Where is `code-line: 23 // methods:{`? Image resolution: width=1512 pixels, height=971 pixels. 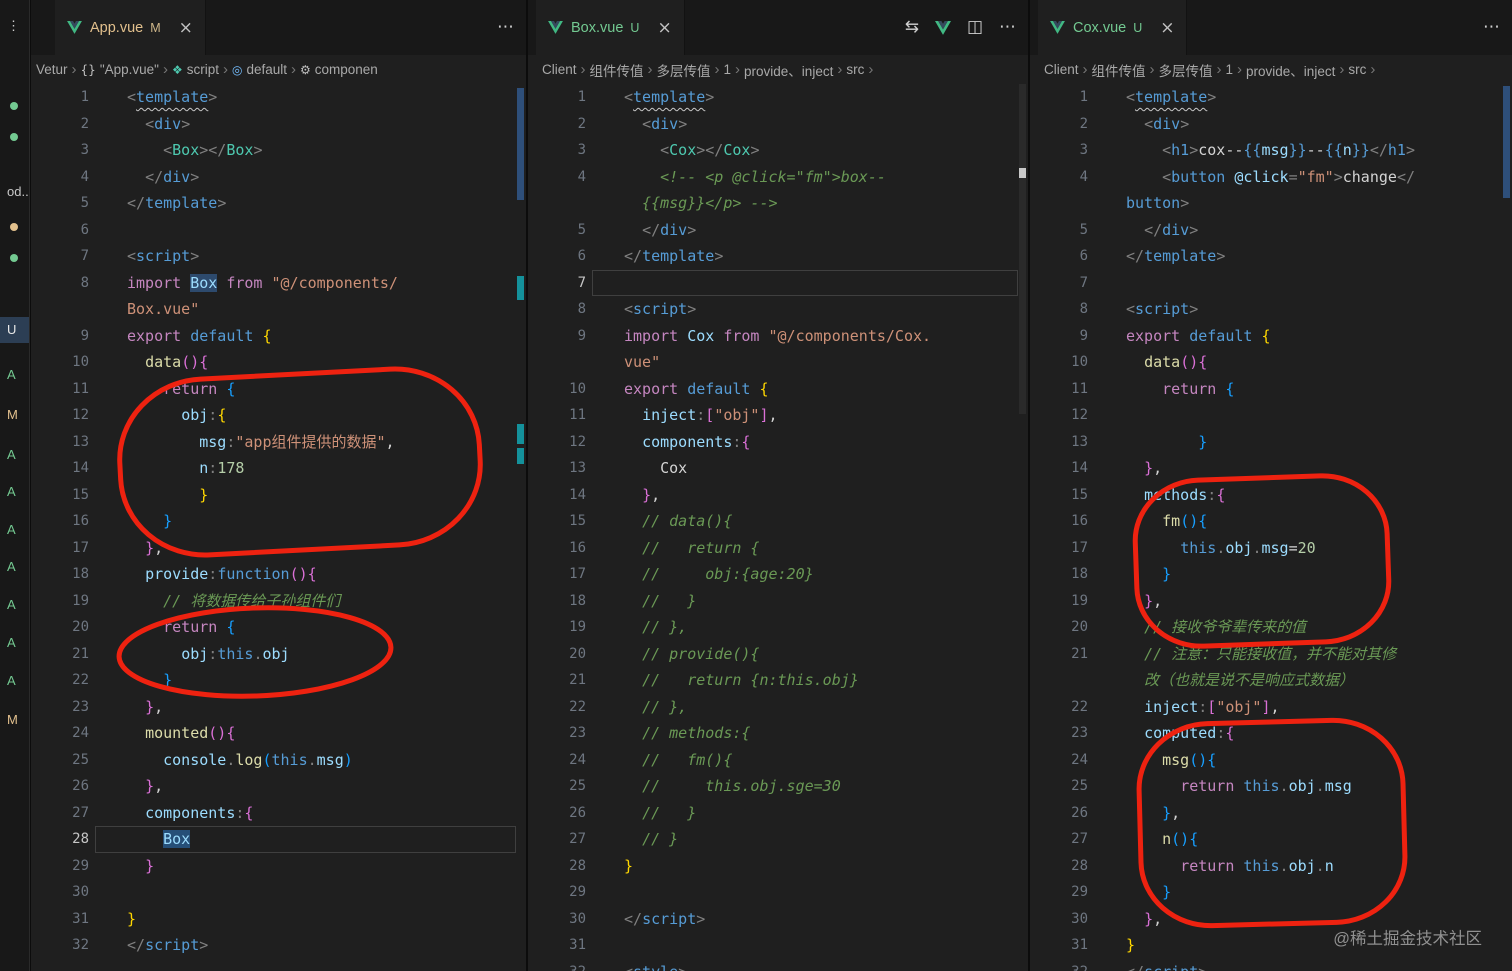 code-line: 23 // methods:{ is located at coordinates (778, 733).